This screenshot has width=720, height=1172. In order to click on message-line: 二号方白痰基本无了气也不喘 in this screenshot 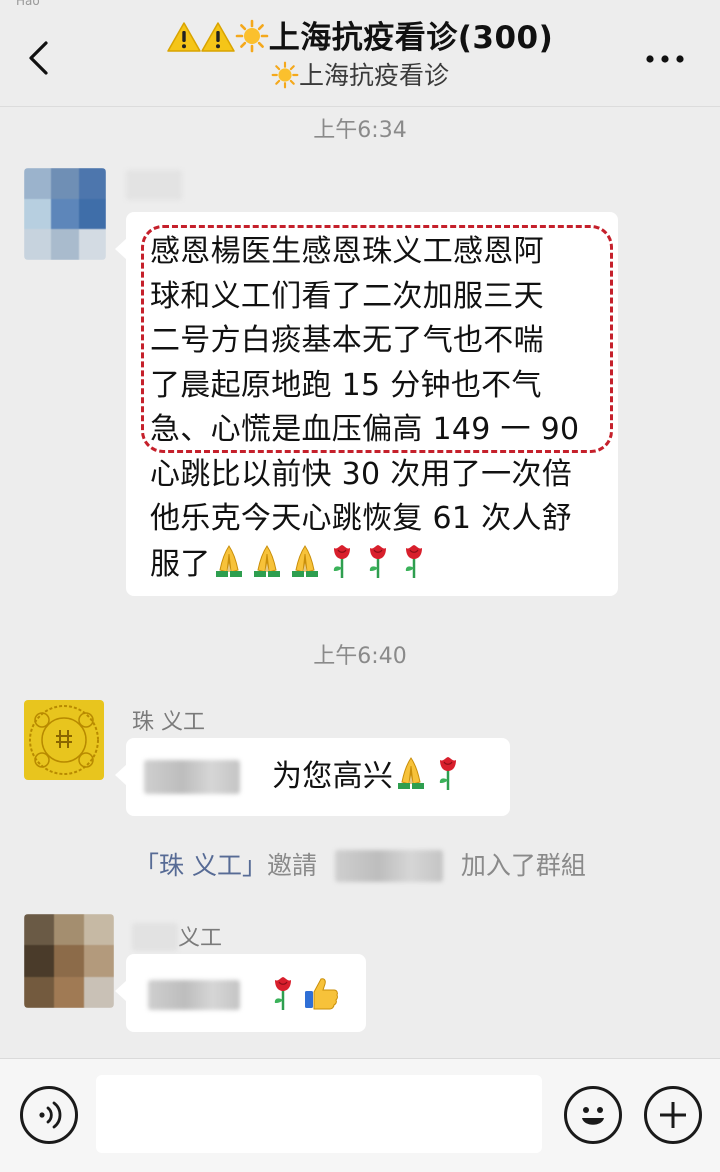, I will do `click(347, 340)`.